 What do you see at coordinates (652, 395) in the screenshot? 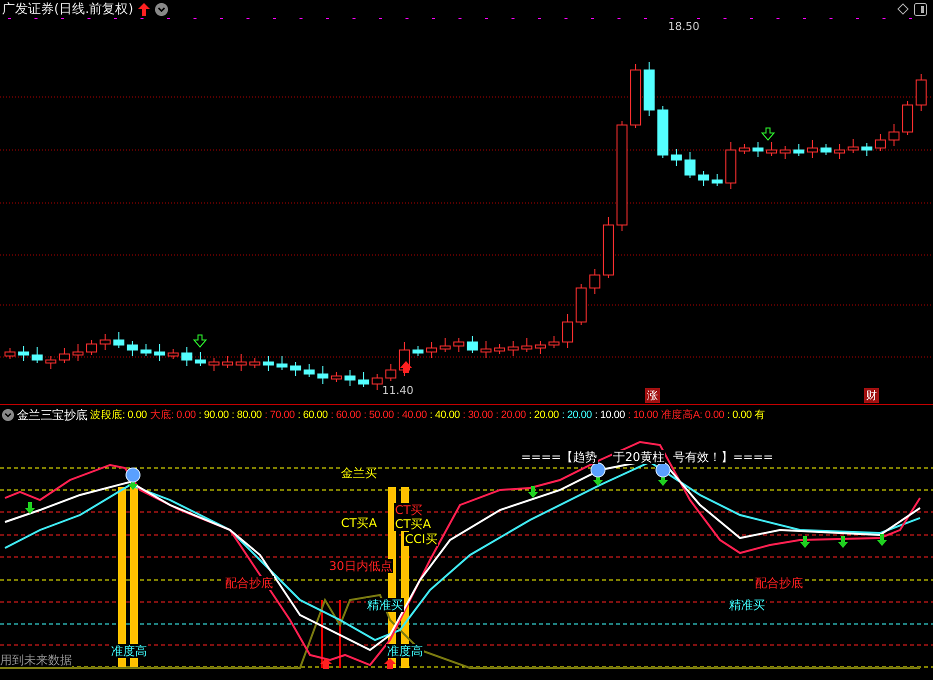
I see `price-badge: 涨` at bounding box center [652, 395].